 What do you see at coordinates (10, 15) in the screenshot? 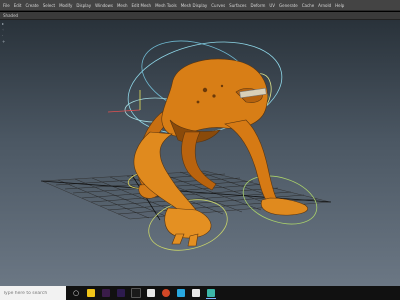
I see `panel-shading-label: Shaded` at bounding box center [10, 15].